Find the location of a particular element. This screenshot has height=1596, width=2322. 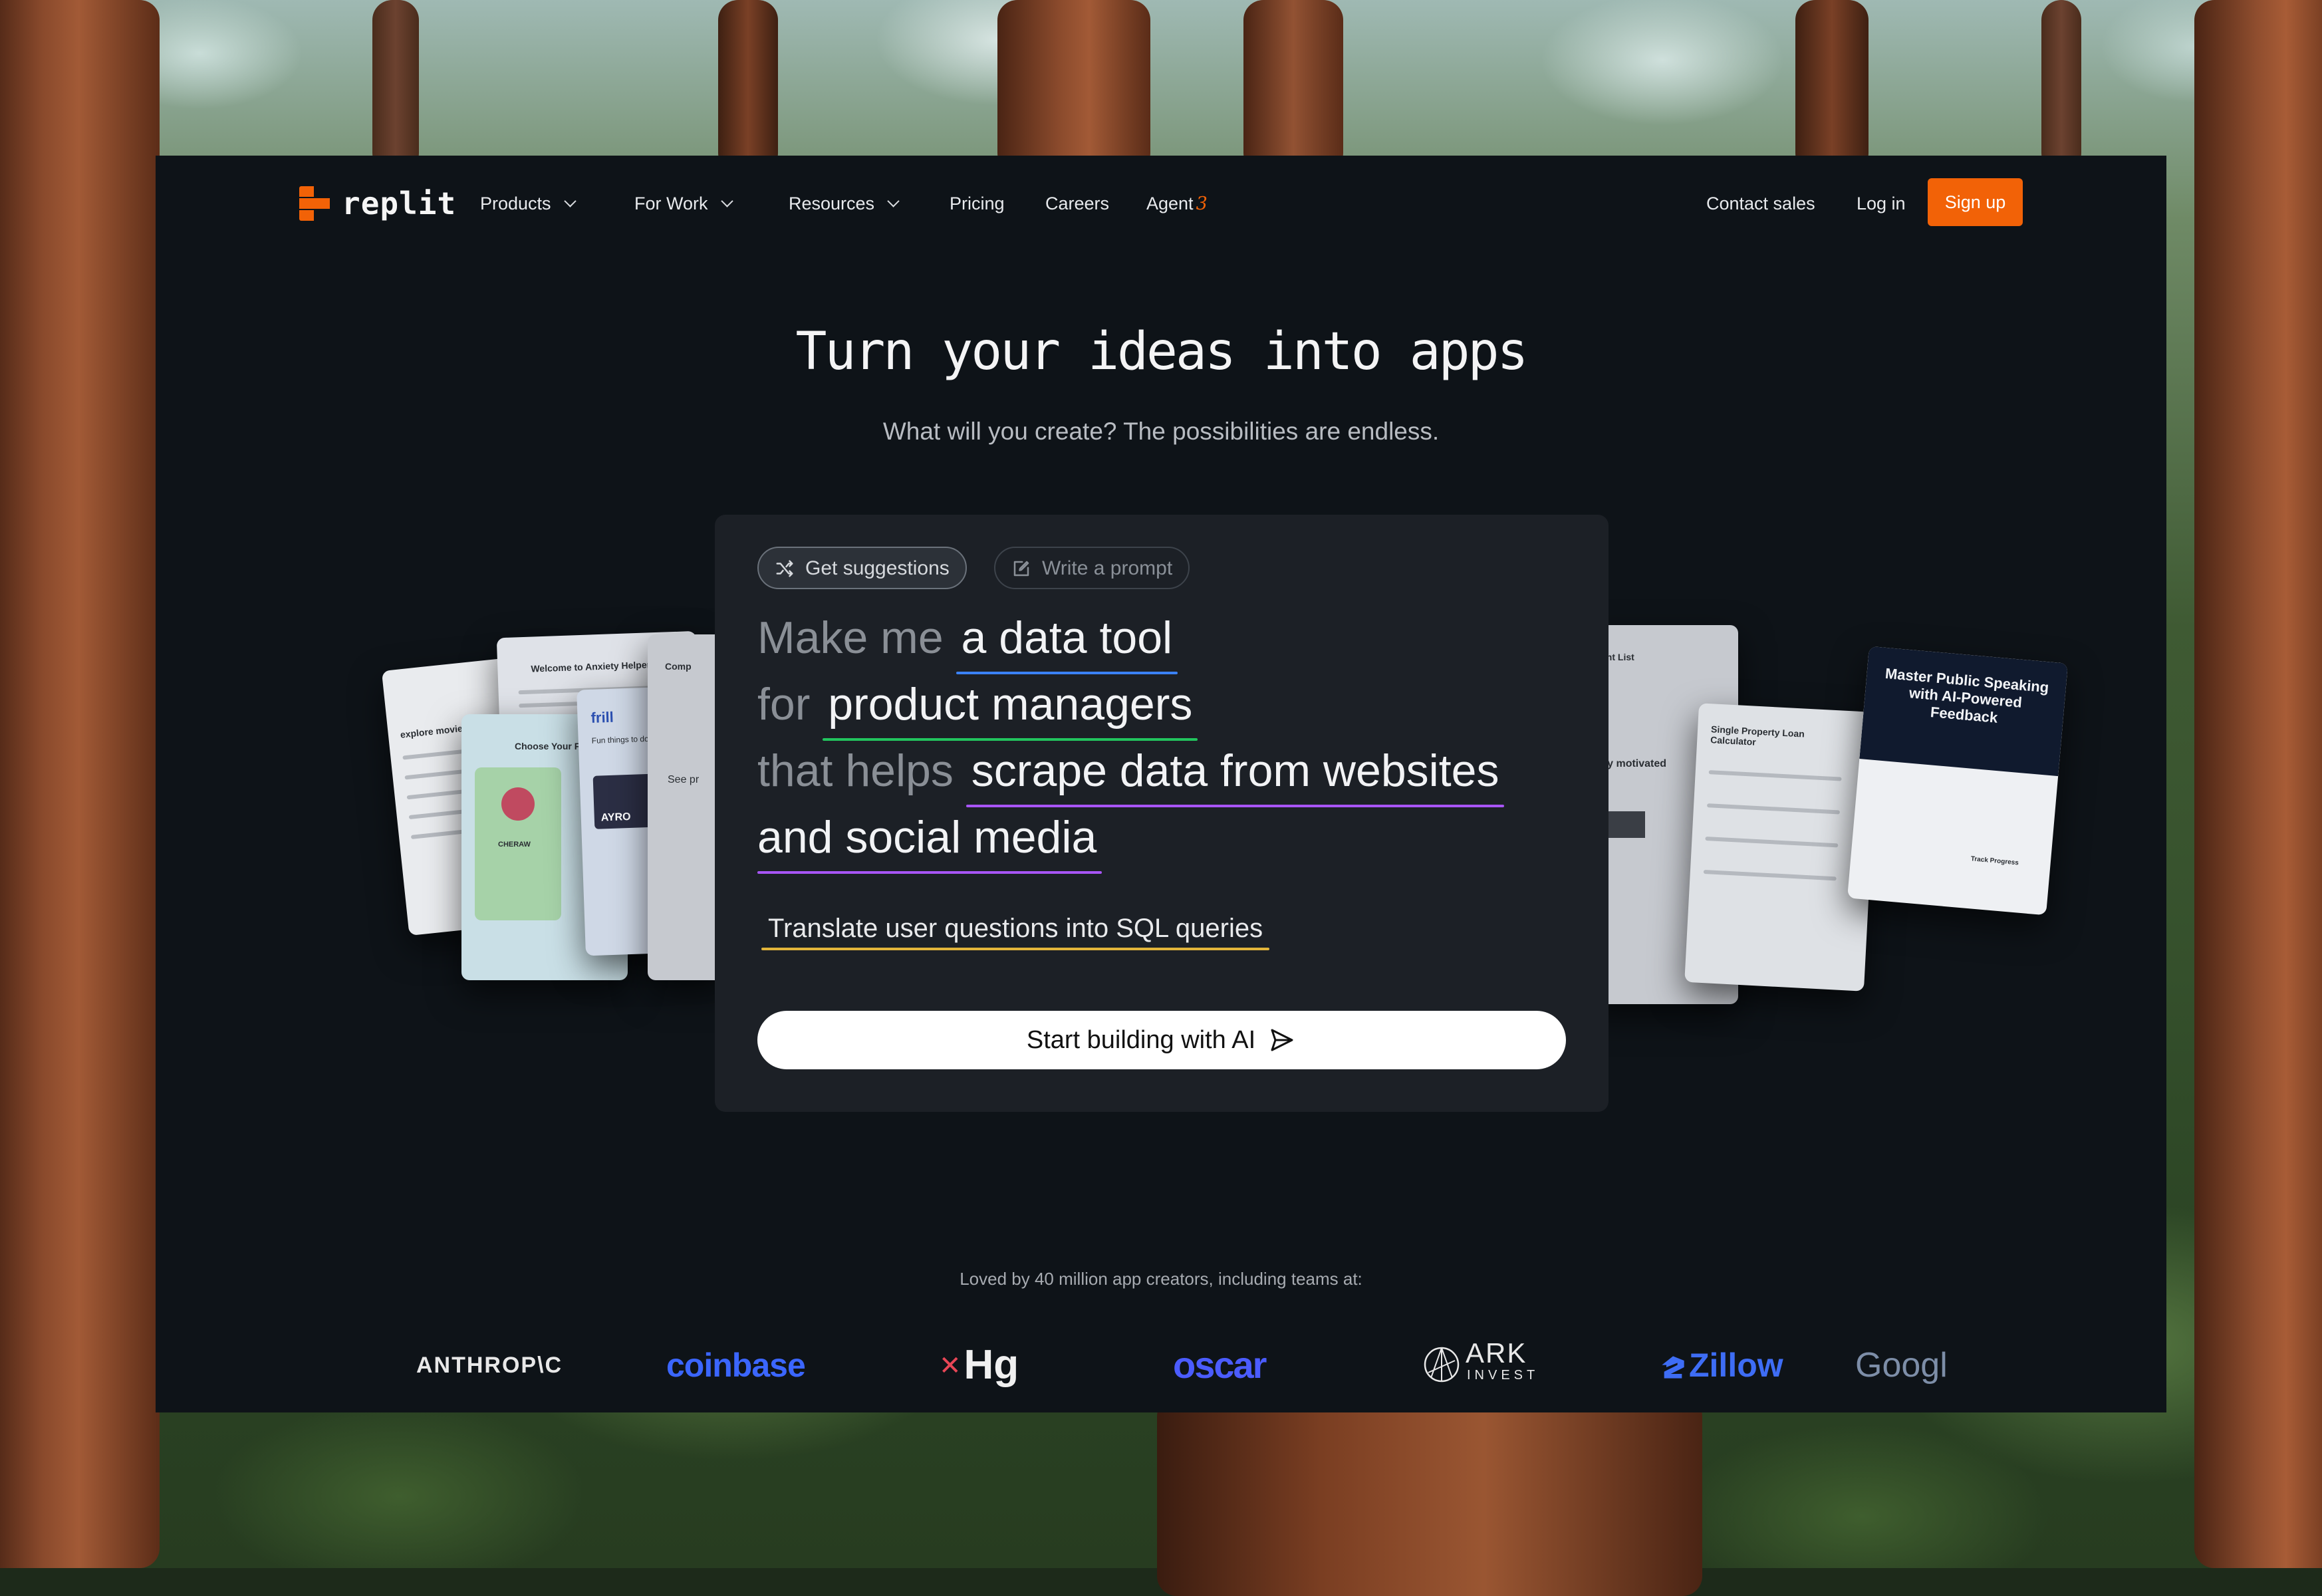

contact-sales-link: Contact sales is located at coordinates (1760, 204).